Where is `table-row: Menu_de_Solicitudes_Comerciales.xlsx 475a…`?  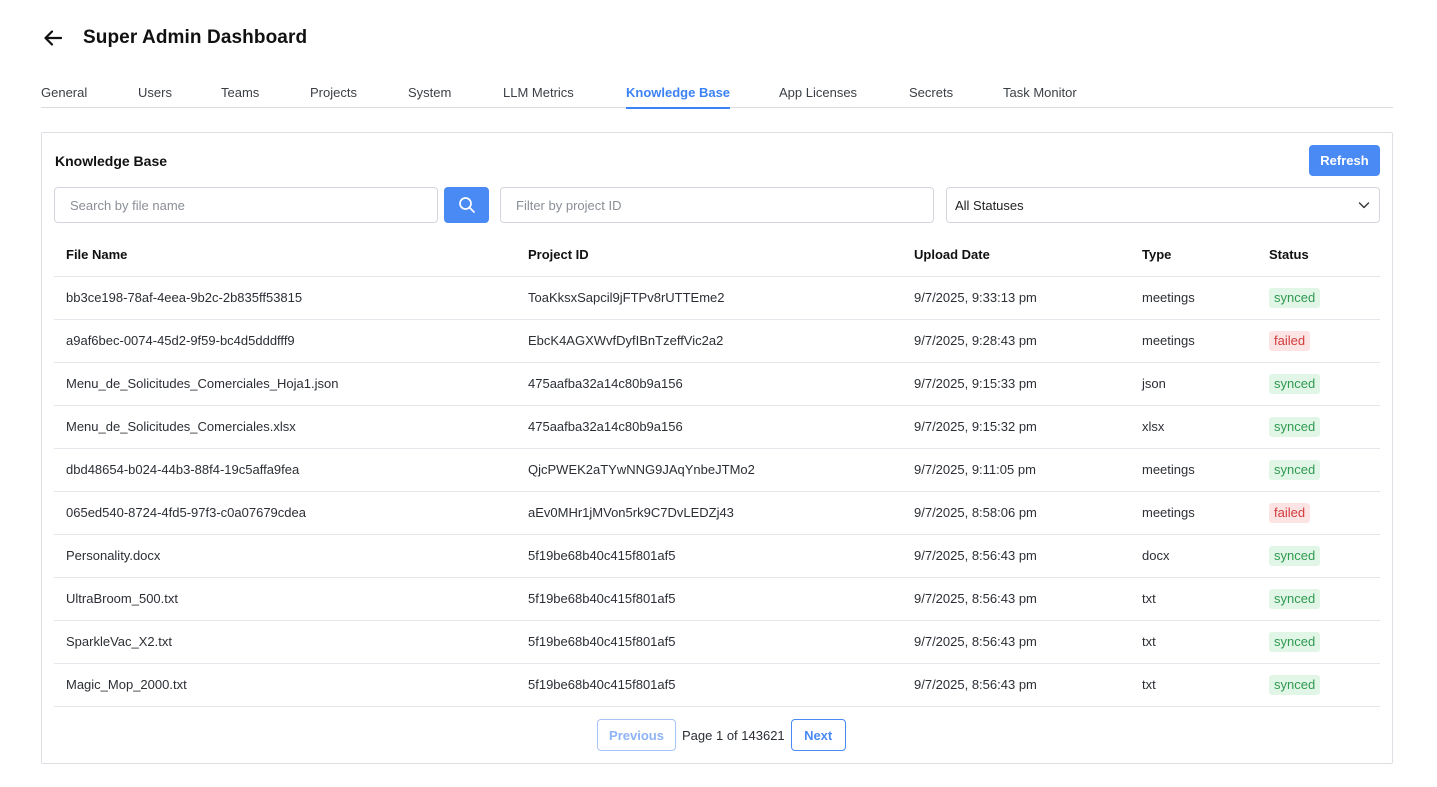 table-row: Menu_de_Solicitudes_Comerciales.xlsx 475a… is located at coordinates (717, 427).